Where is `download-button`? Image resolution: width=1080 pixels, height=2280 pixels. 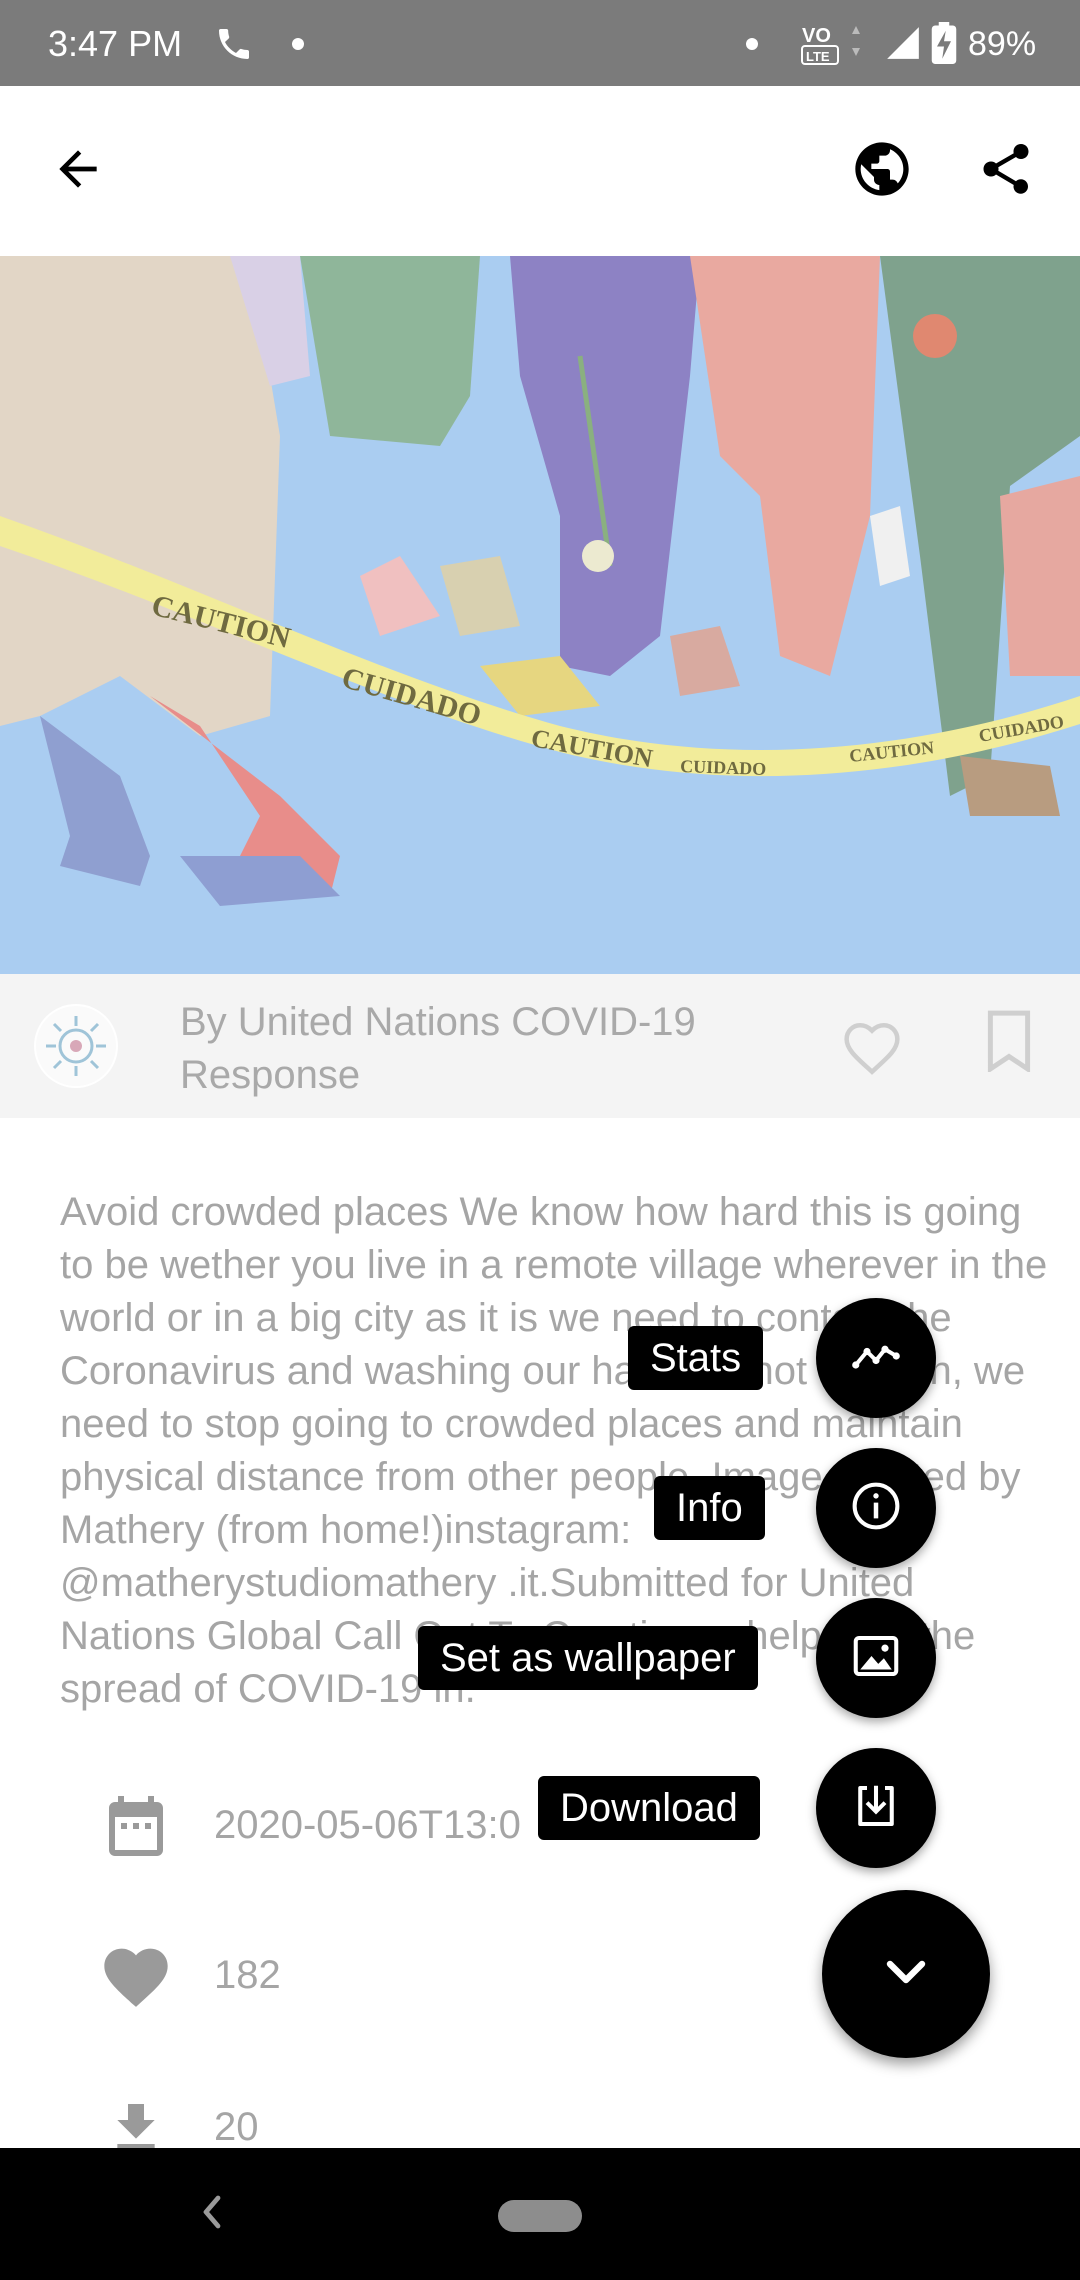 download-button is located at coordinates (876, 1808).